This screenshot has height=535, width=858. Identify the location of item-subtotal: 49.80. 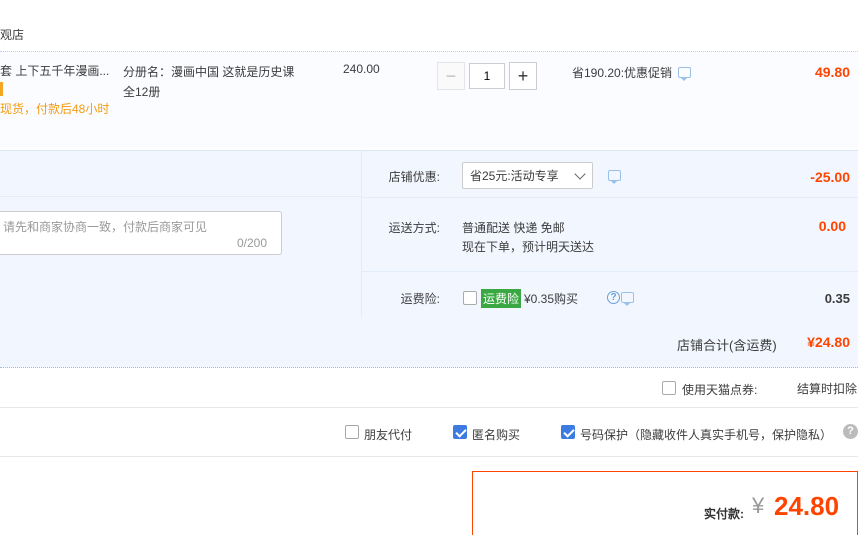
(832, 72).